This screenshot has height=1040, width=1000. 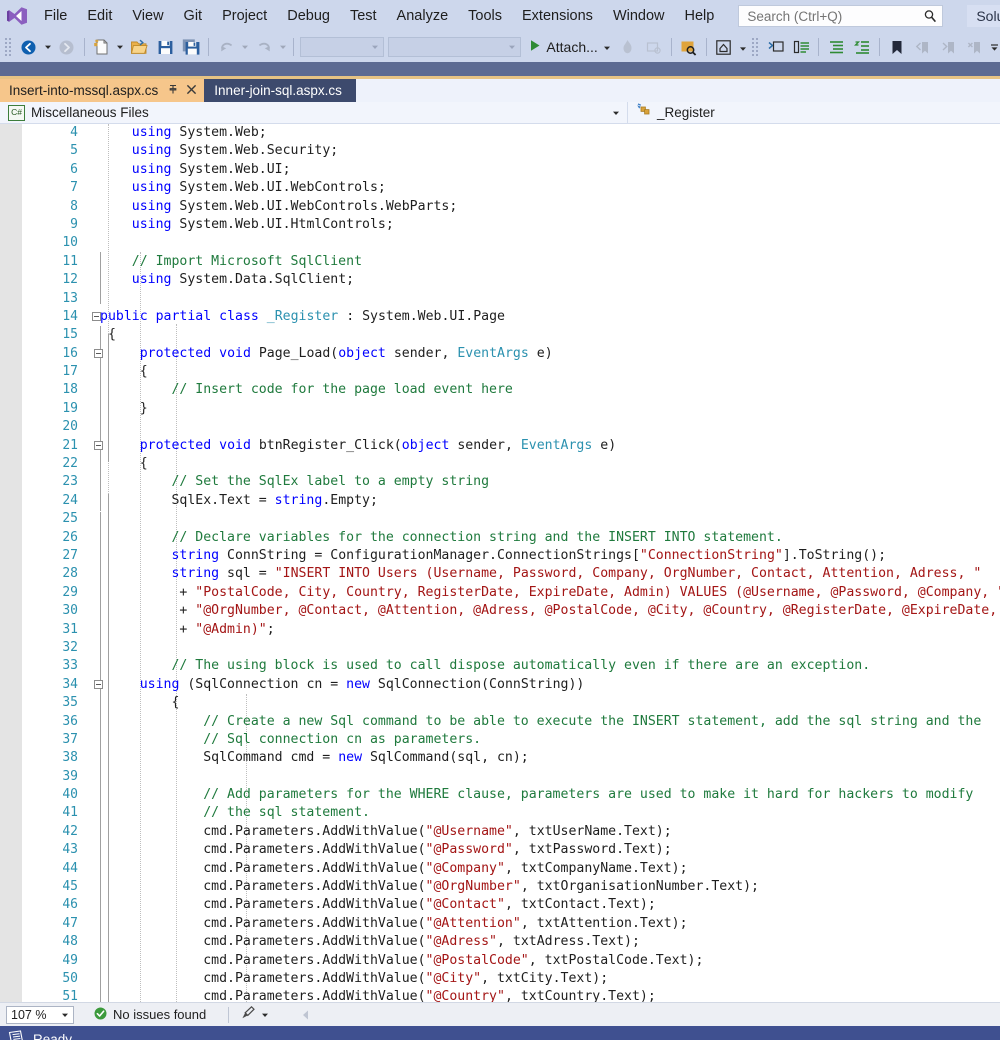 What do you see at coordinates (500, 372) in the screenshot?
I see `code-line: 17 {` at bounding box center [500, 372].